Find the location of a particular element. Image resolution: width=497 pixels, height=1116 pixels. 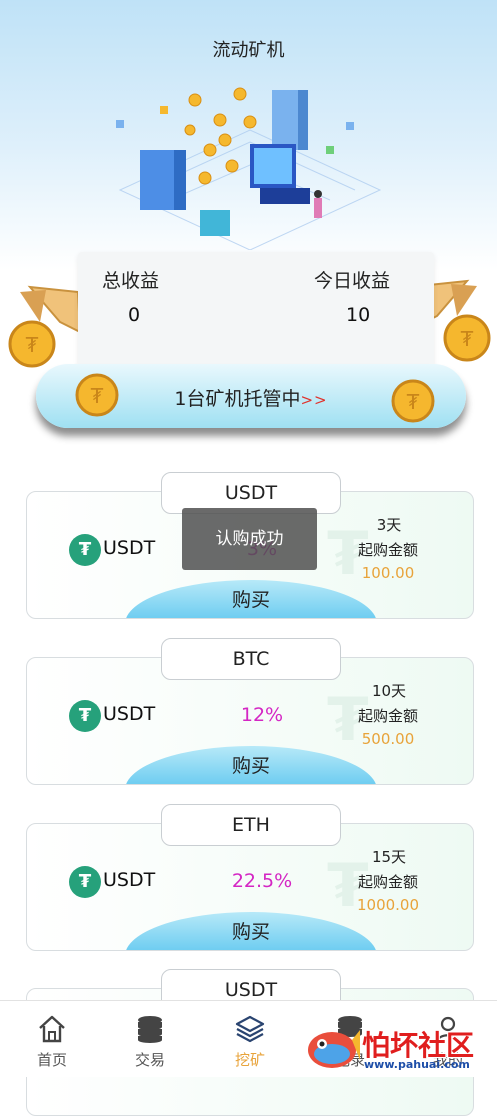

tab-mining: 挖矿 is located at coordinates (250, 1039).